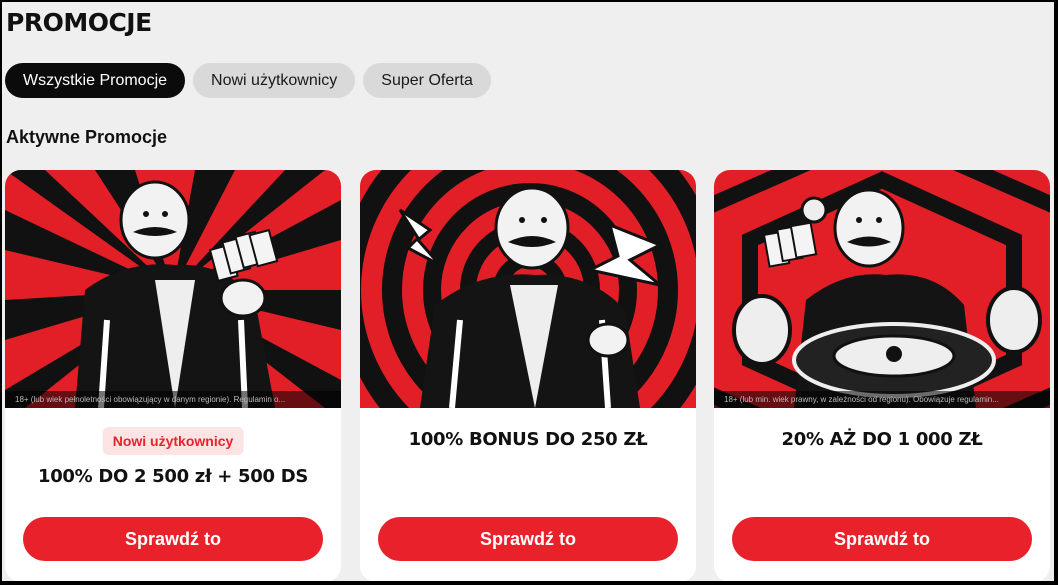  What do you see at coordinates (274, 80) in the screenshot?
I see `tab-new-users: Nowi użytkownicy` at bounding box center [274, 80].